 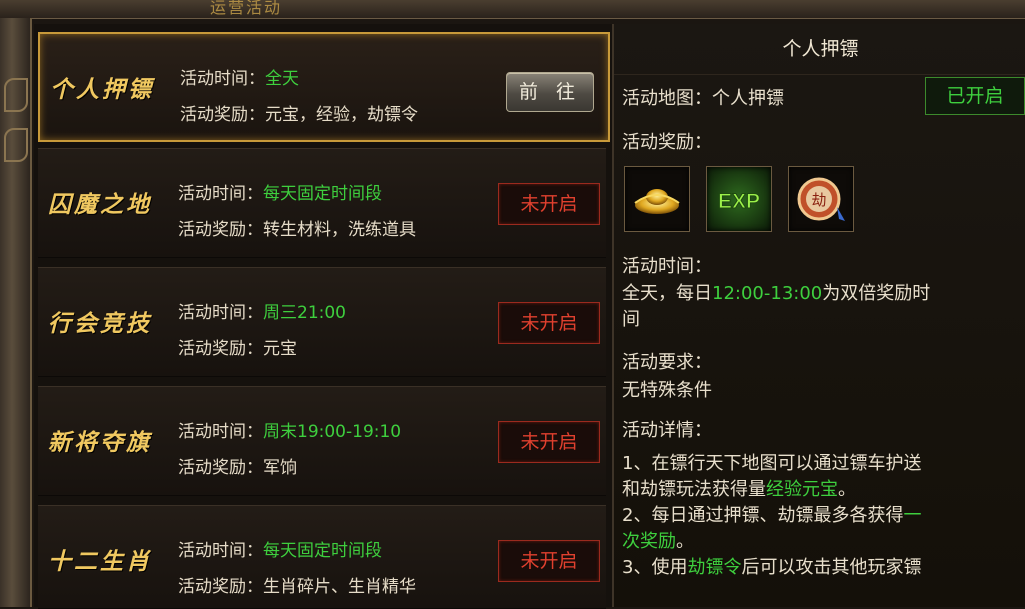 What do you see at coordinates (657, 199) in the screenshot?
I see `gold-ingot-icon` at bounding box center [657, 199].